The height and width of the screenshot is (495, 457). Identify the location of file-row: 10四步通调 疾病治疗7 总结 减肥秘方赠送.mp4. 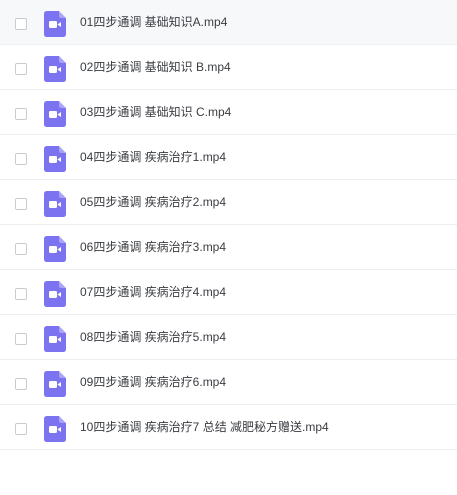
(228, 427).